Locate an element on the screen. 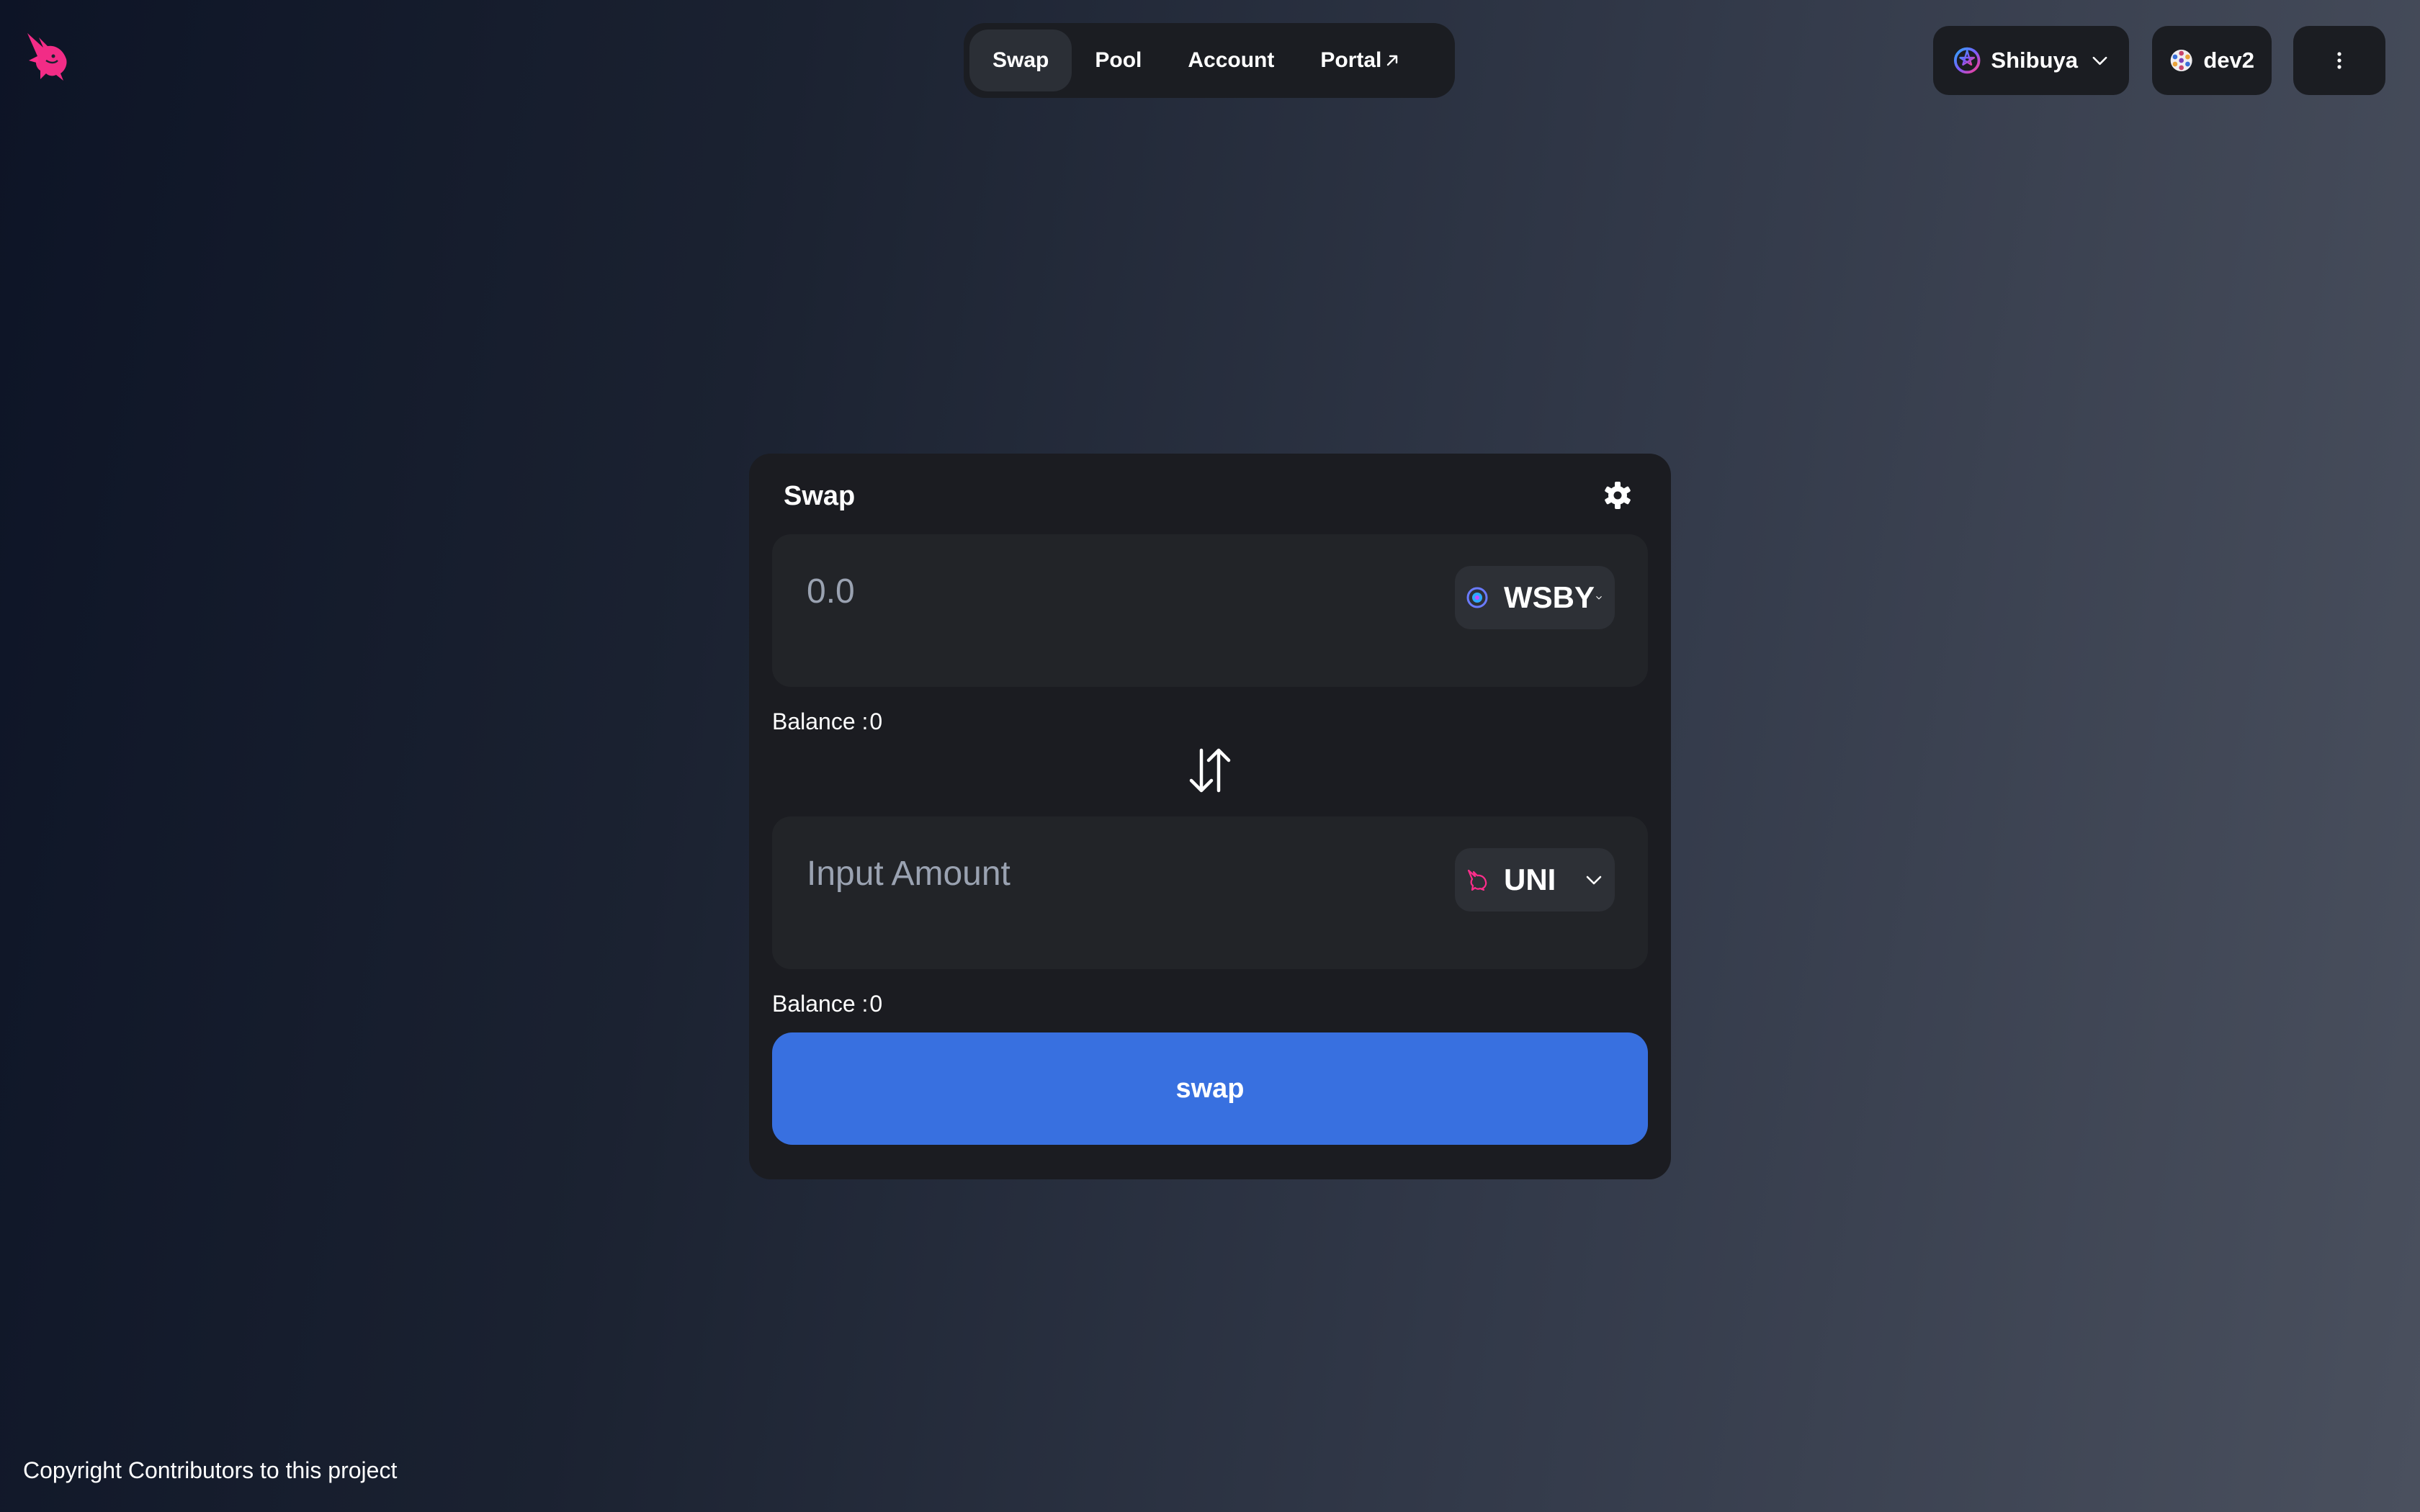 This screenshot has width=2420, height=1512. uni-token-icon is located at coordinates (1477, 880).